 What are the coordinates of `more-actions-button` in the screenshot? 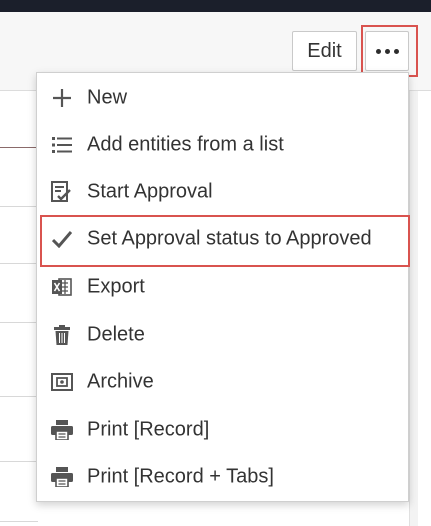 It's located at (387, 51).